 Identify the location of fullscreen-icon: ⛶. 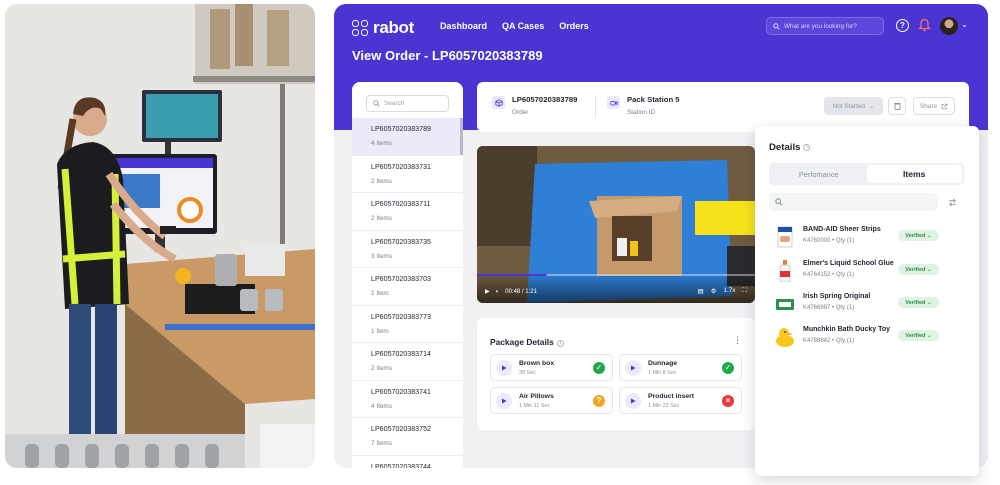
(745, 291).